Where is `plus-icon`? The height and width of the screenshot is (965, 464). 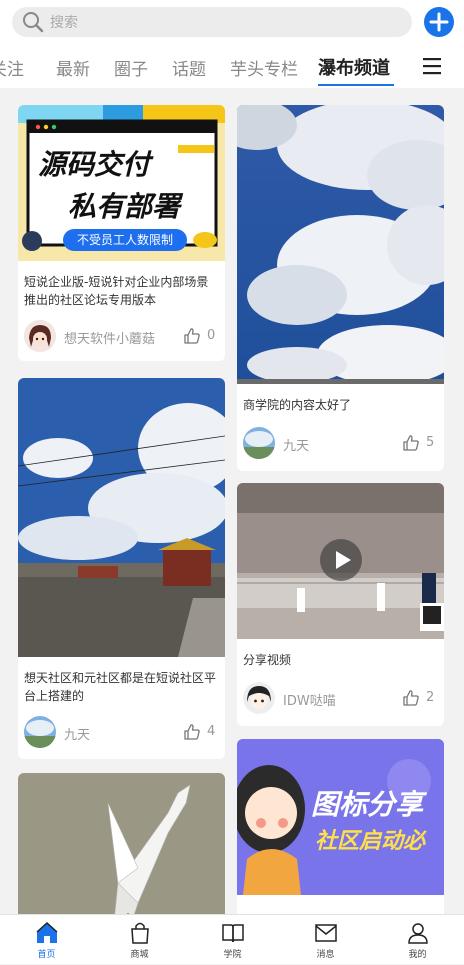
plus-icon is located at coordinates (439, 22).